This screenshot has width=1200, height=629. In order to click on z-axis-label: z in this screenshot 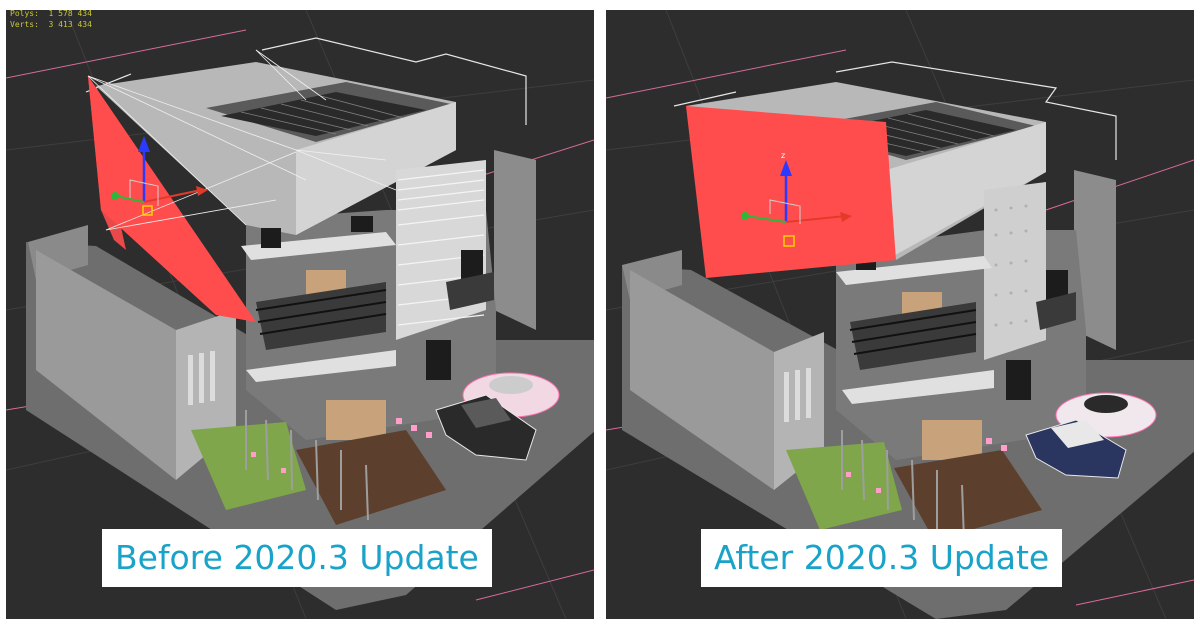, I will do `click(783, 155)`.